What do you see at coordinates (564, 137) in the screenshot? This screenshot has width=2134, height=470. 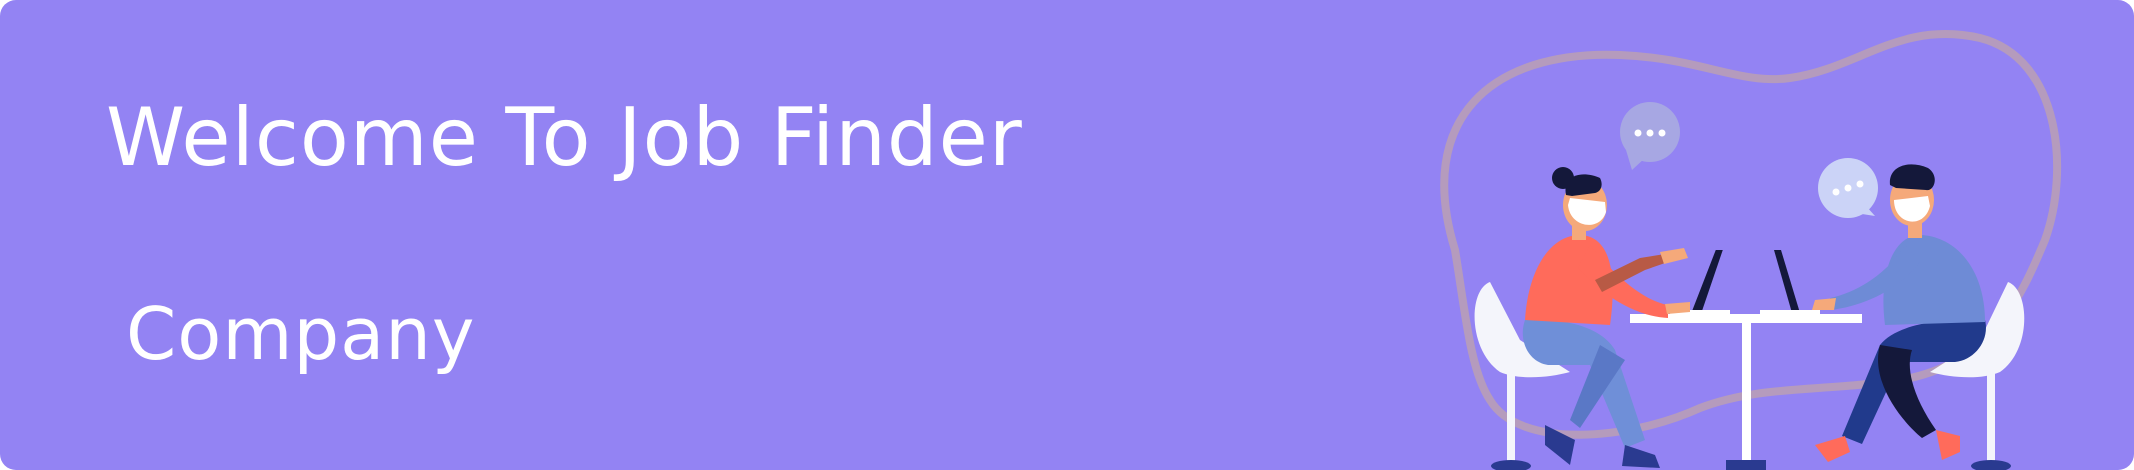 I see `welcome-heading: Welcome To Job Finder` at bounding box center [564, 137].